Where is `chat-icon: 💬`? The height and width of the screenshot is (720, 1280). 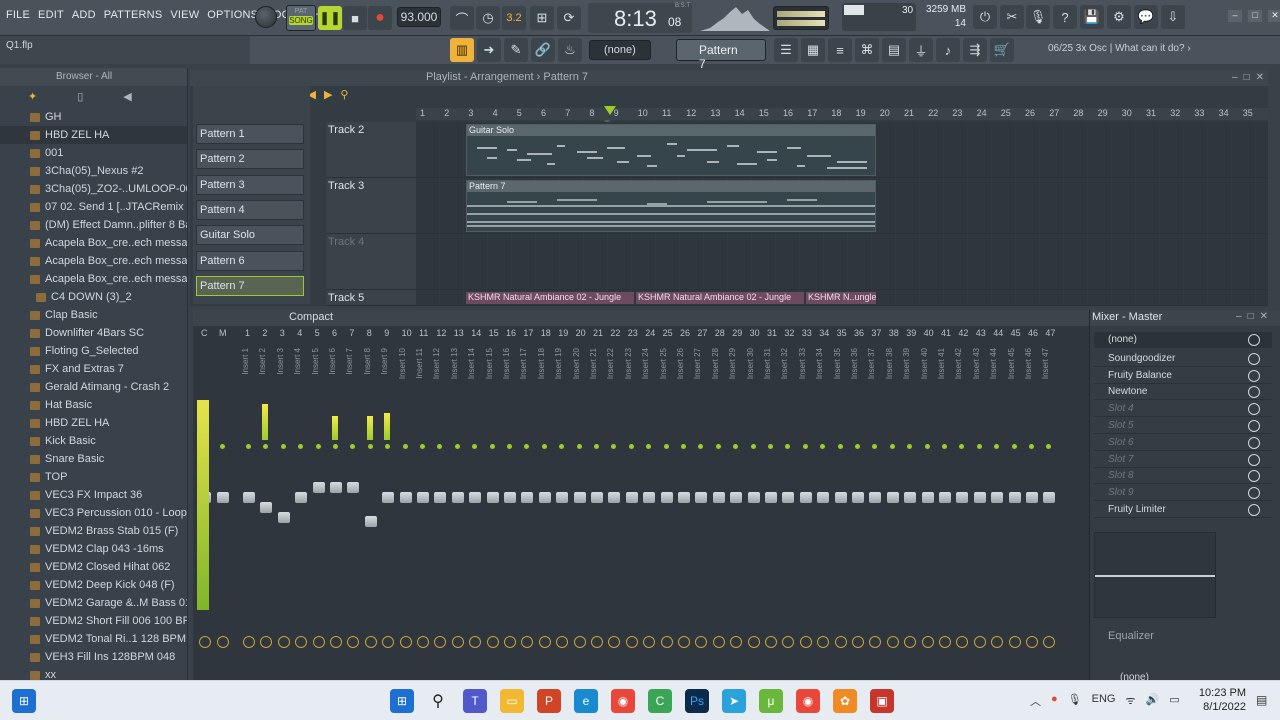 chat-icon: 💬 is located at coordinates (1146, 17).